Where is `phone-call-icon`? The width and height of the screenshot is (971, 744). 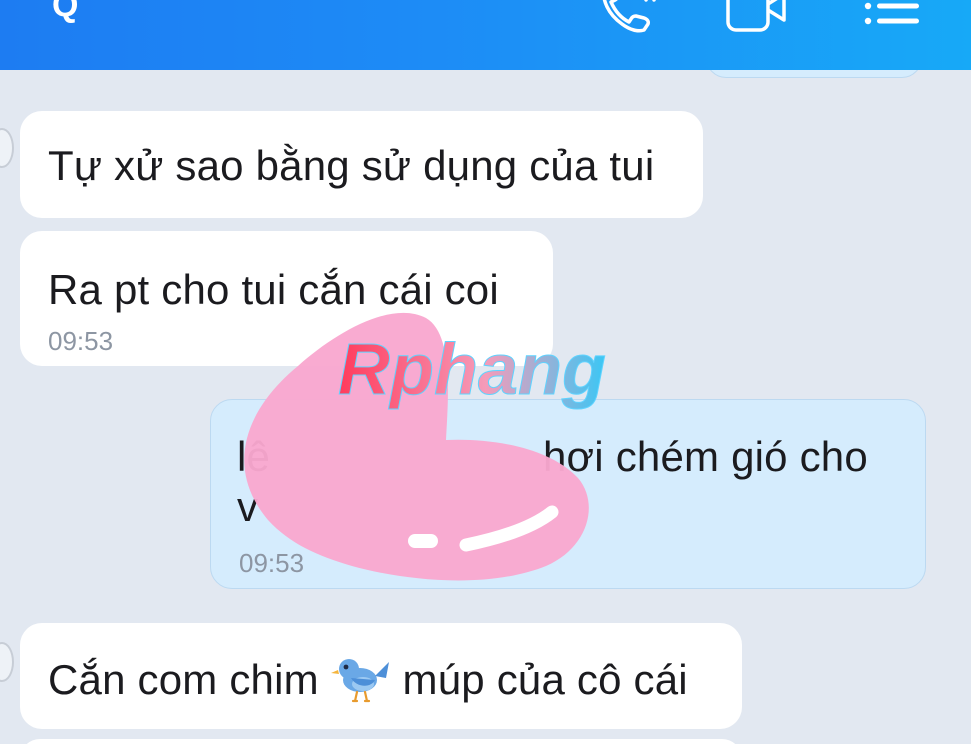 phone-call-icon is located at coordinates (625, 19).